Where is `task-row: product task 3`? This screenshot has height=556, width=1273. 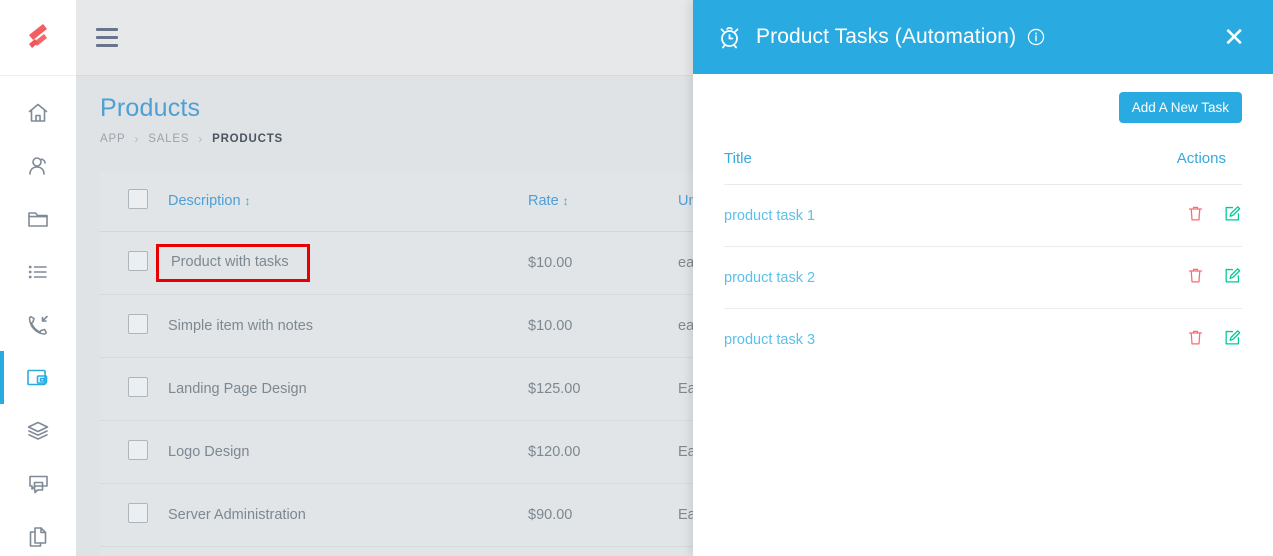 task-row: product task 3 is located at coordinates (983, 340).